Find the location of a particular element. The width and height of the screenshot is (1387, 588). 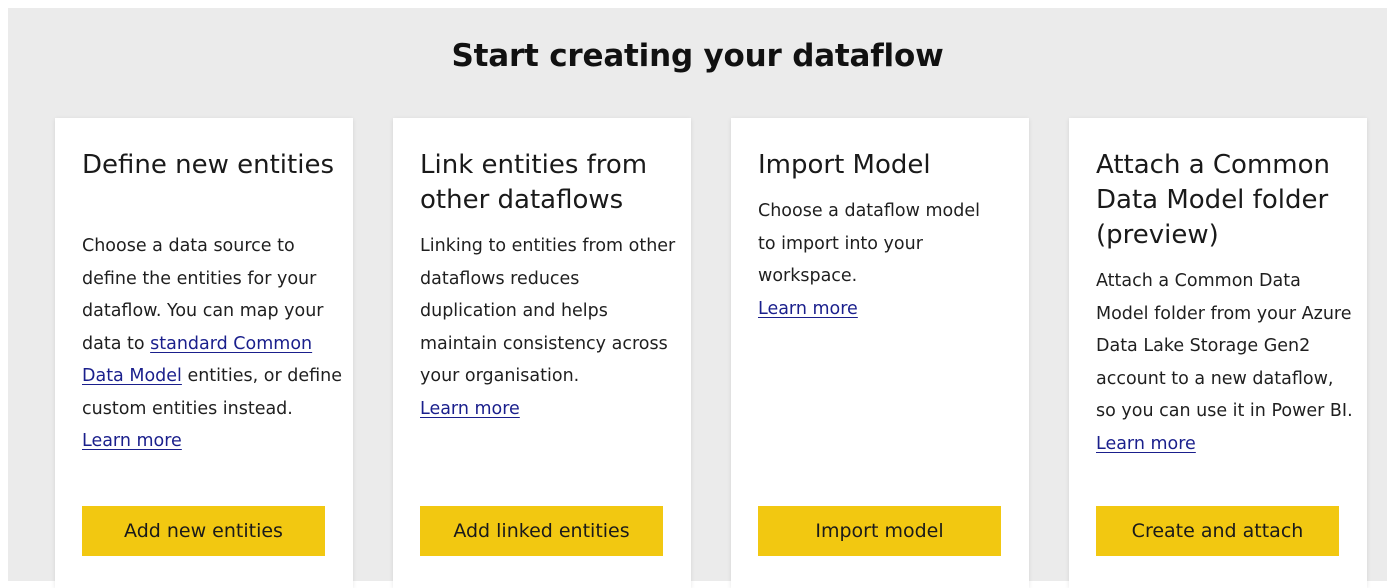

page-title: Start creating your dataflow is located at coordinates (697, 56).